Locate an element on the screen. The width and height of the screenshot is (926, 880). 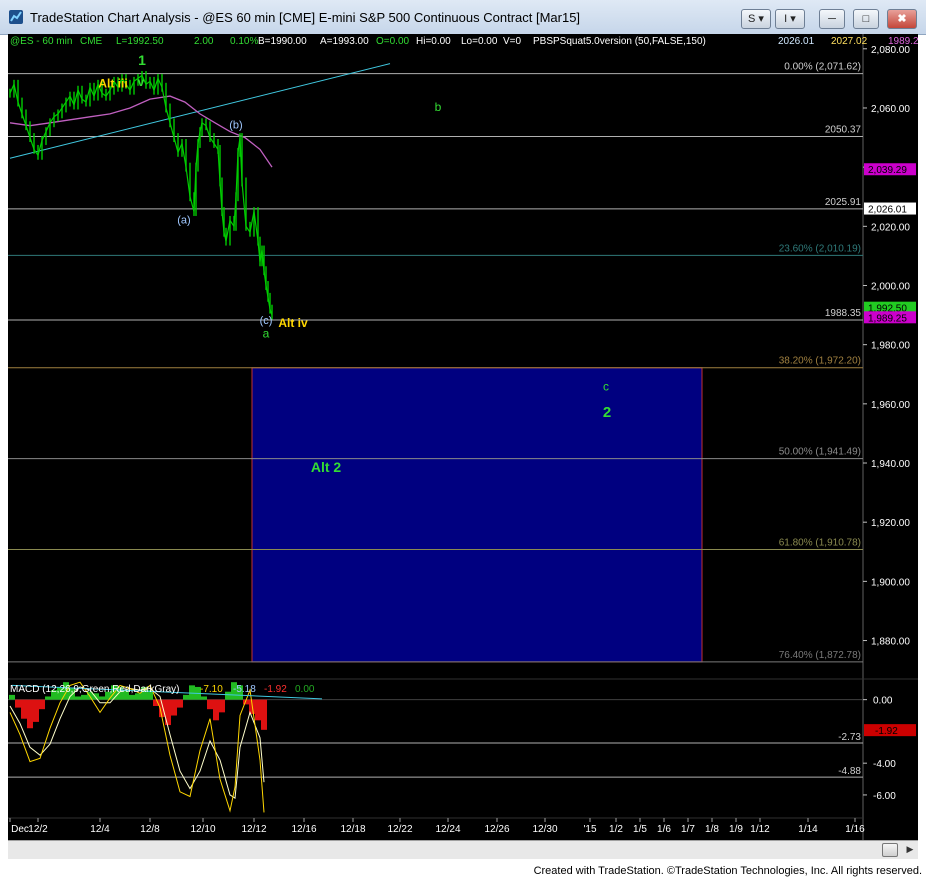
macd-line is located at coordinates (137, 747).